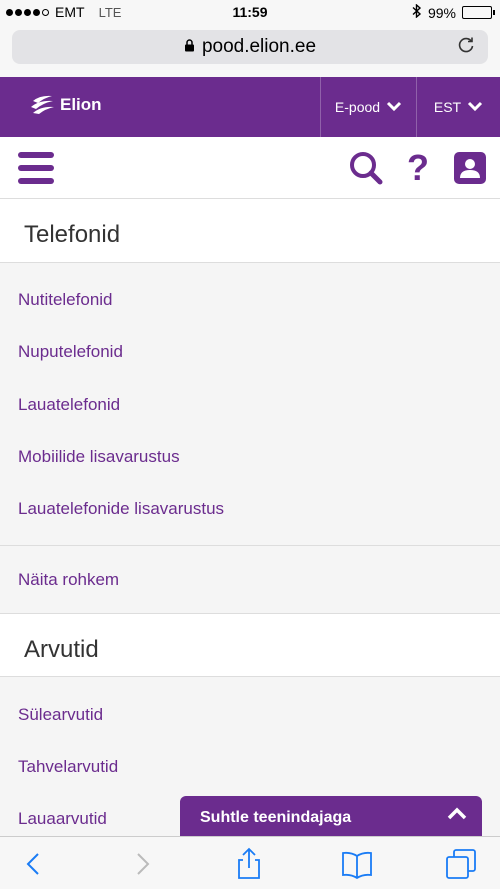 The width and height of the screenshot is (500, 889). I want to click on section-header-computers: Arvutid, so click(250, 645).